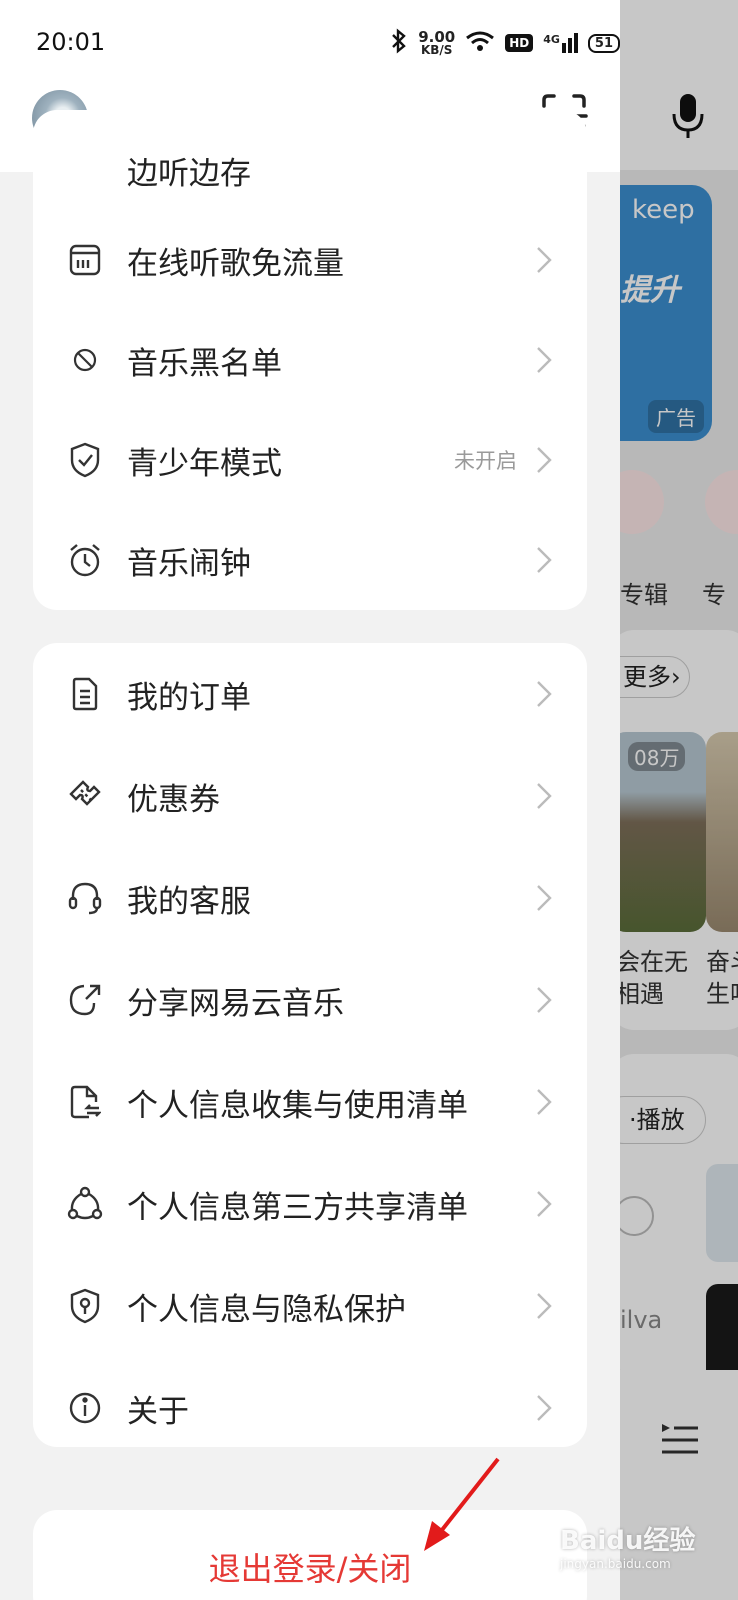 The width and height of the screenshot is (738, 1600). What do you see at coordinates (560, 43) in the screenshot?
I see `cell-signal-icon: 4G` at bounding box center [560, 43].